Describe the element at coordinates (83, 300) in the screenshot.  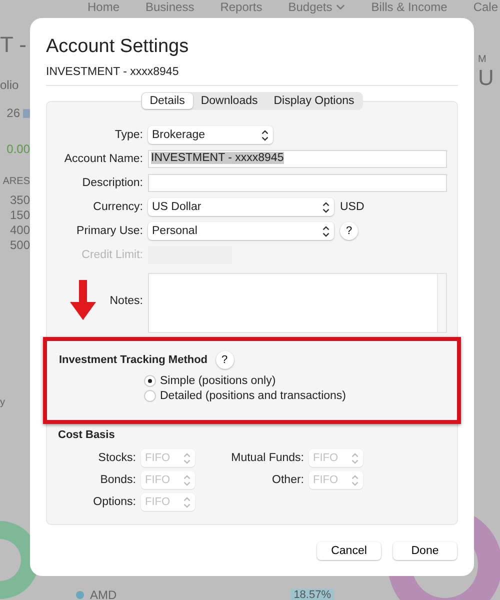
I see `arrow-icon` at that location.